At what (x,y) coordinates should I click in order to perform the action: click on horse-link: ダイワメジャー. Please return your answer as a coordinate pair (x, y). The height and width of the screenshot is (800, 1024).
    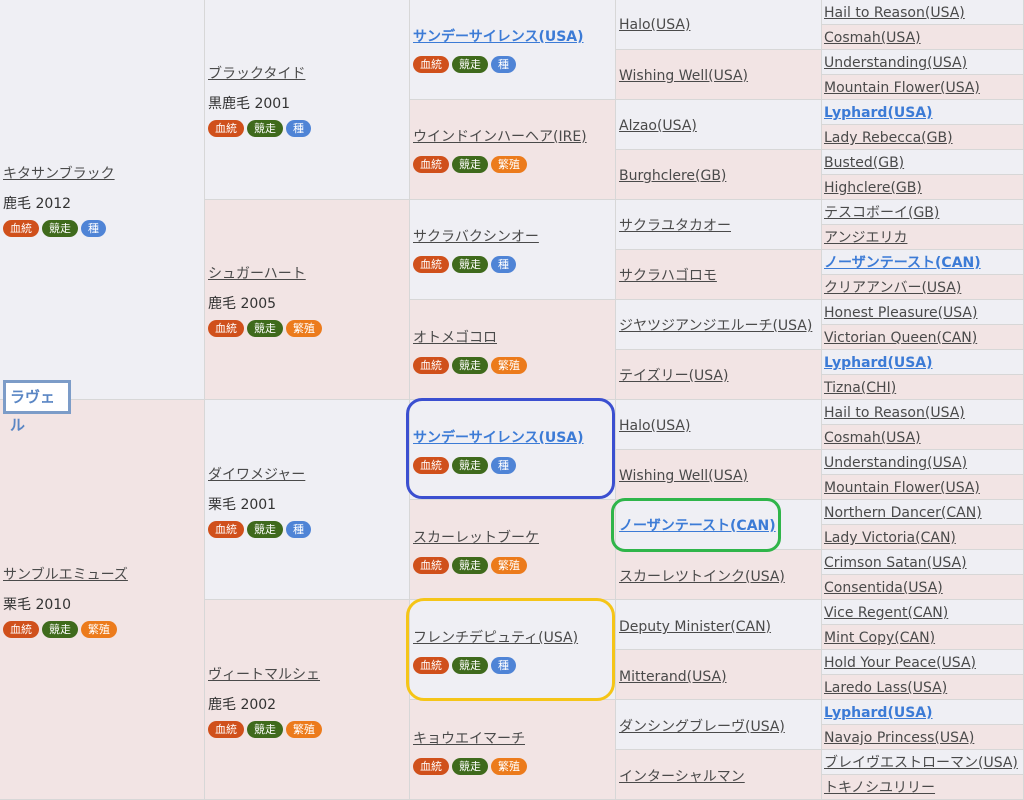
    Looking at the image, I should click on (256, 475).